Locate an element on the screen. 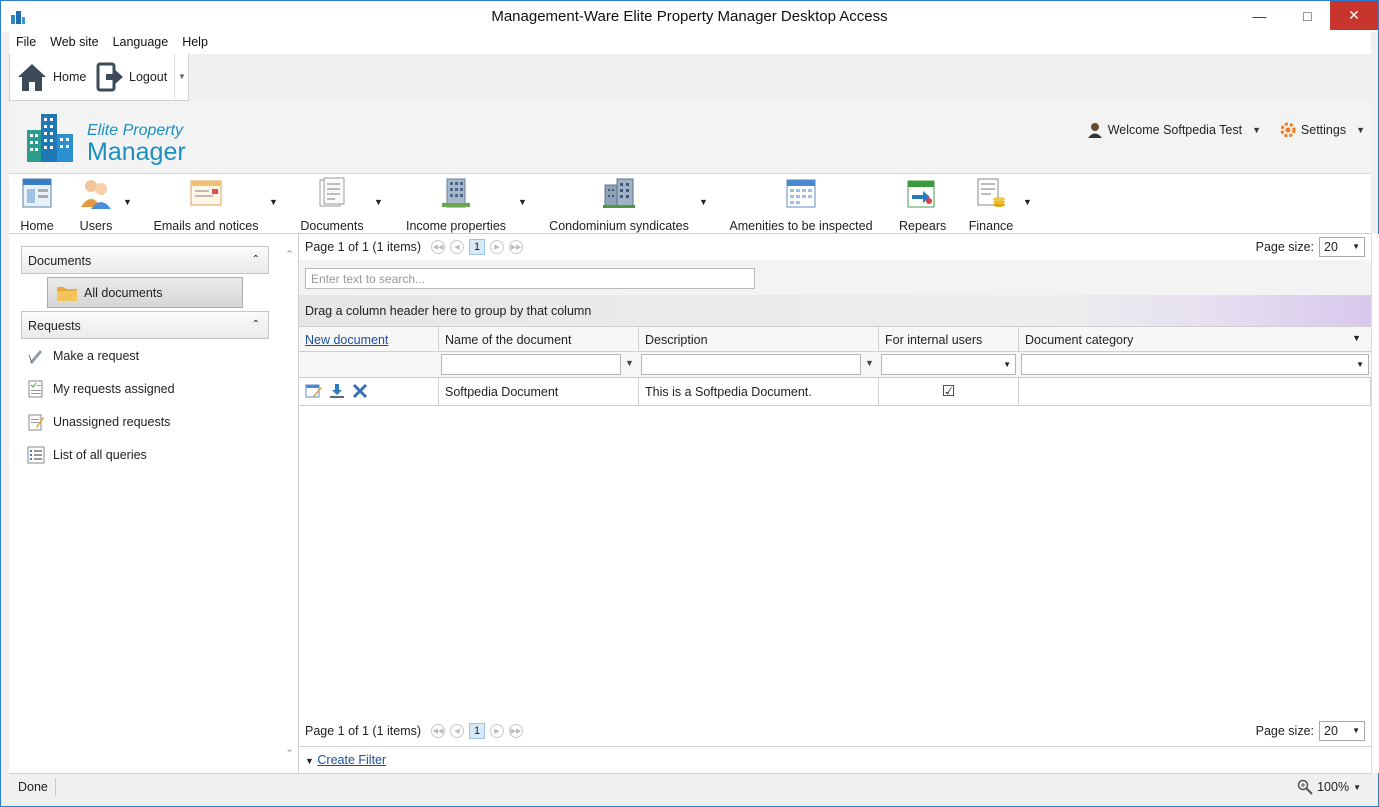 The width and height of the screenshot is (1379, 807). new-document-link: New document is located at coordinates (369, 339).